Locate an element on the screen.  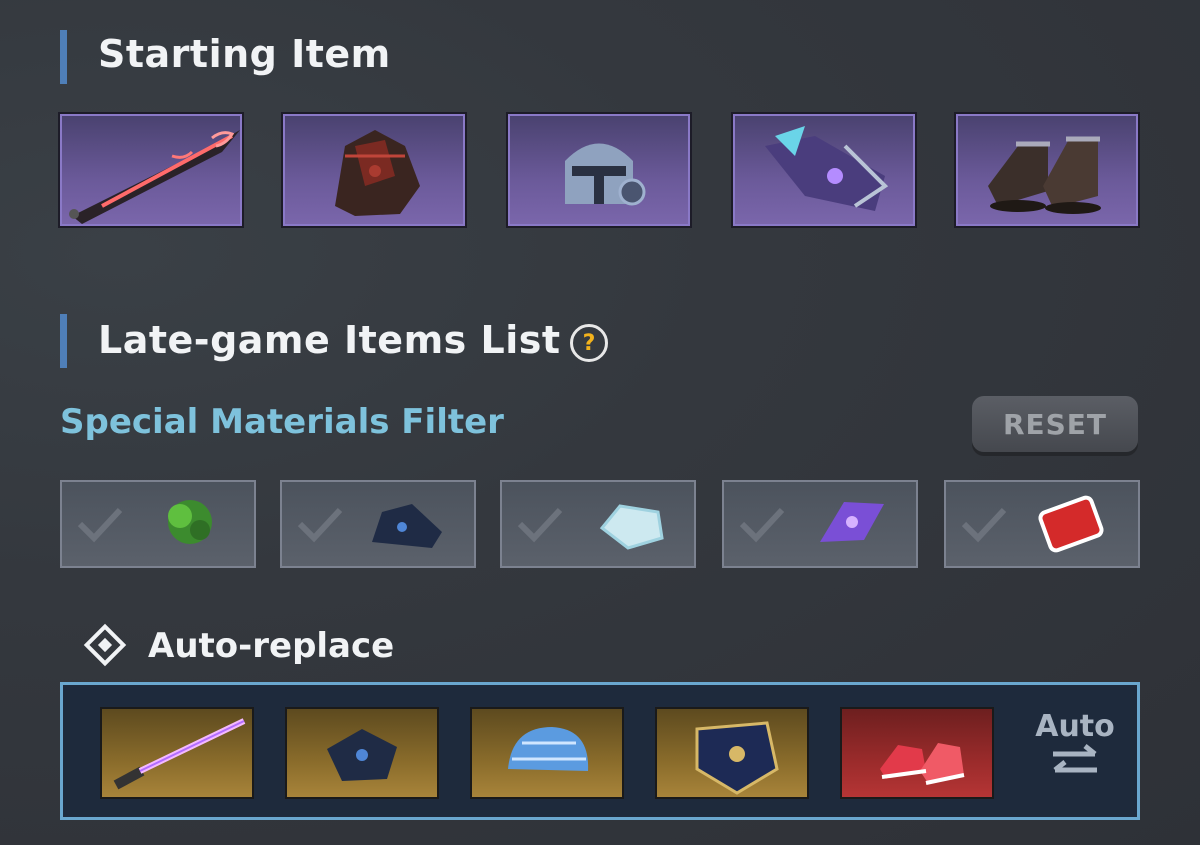
auto-replace-label: Auto-replace is located at coordinates (271, 646).